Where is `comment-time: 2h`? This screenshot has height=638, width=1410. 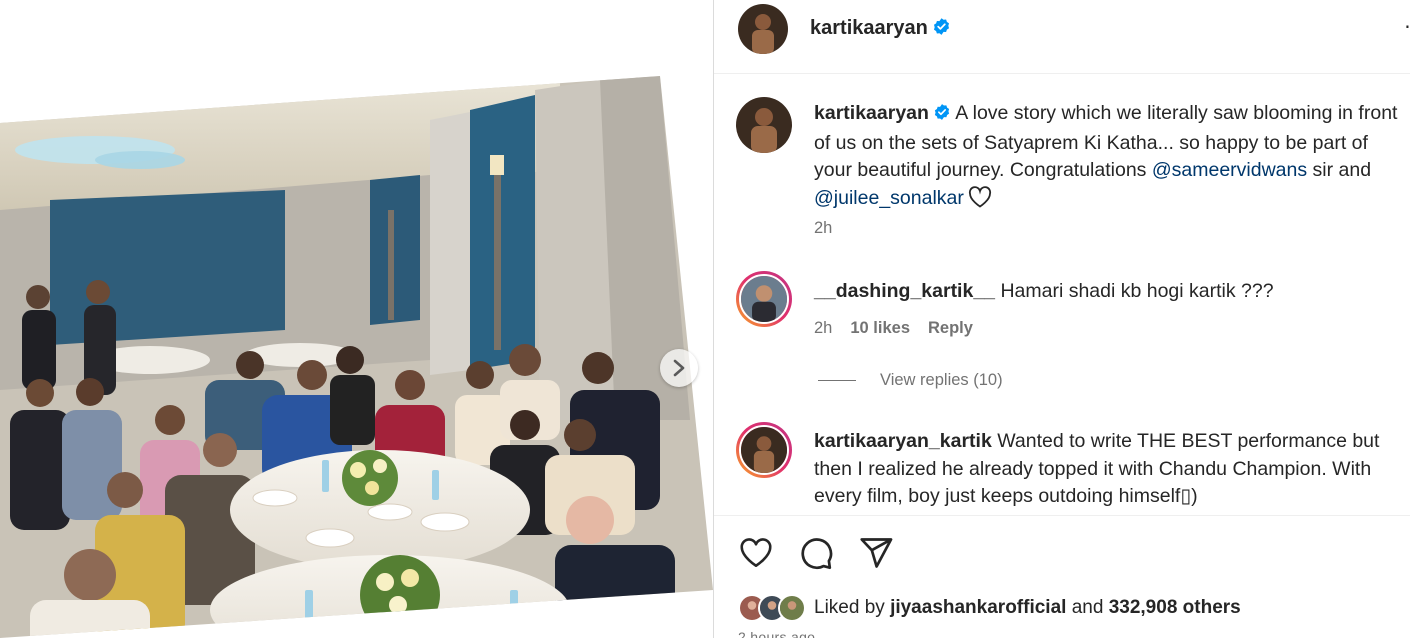 comment-time: 2h is located at coordinates (823, 328).